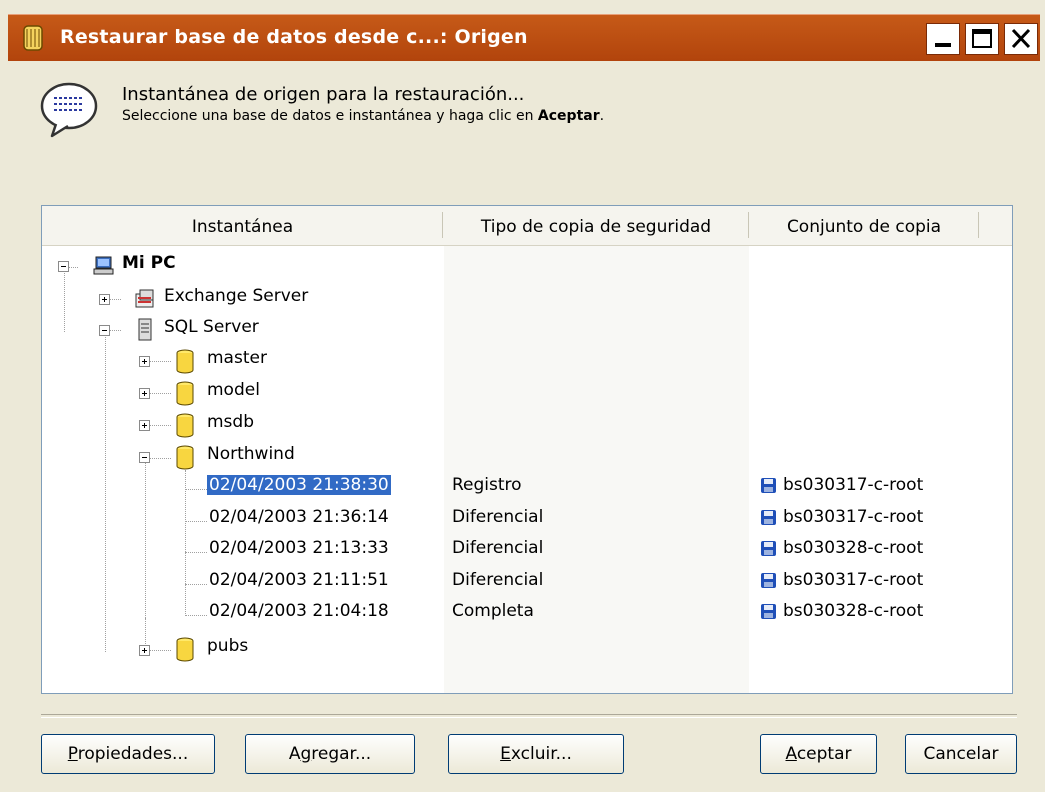  Describe the element at coordinates (306, 754) in the screenshot. I see `mnemonic: g` at that location.